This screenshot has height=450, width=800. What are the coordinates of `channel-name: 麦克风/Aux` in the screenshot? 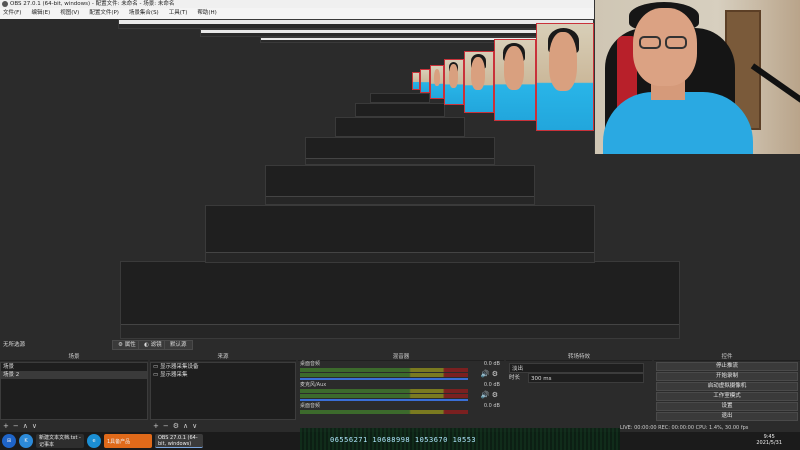 It's located at (313, 385).